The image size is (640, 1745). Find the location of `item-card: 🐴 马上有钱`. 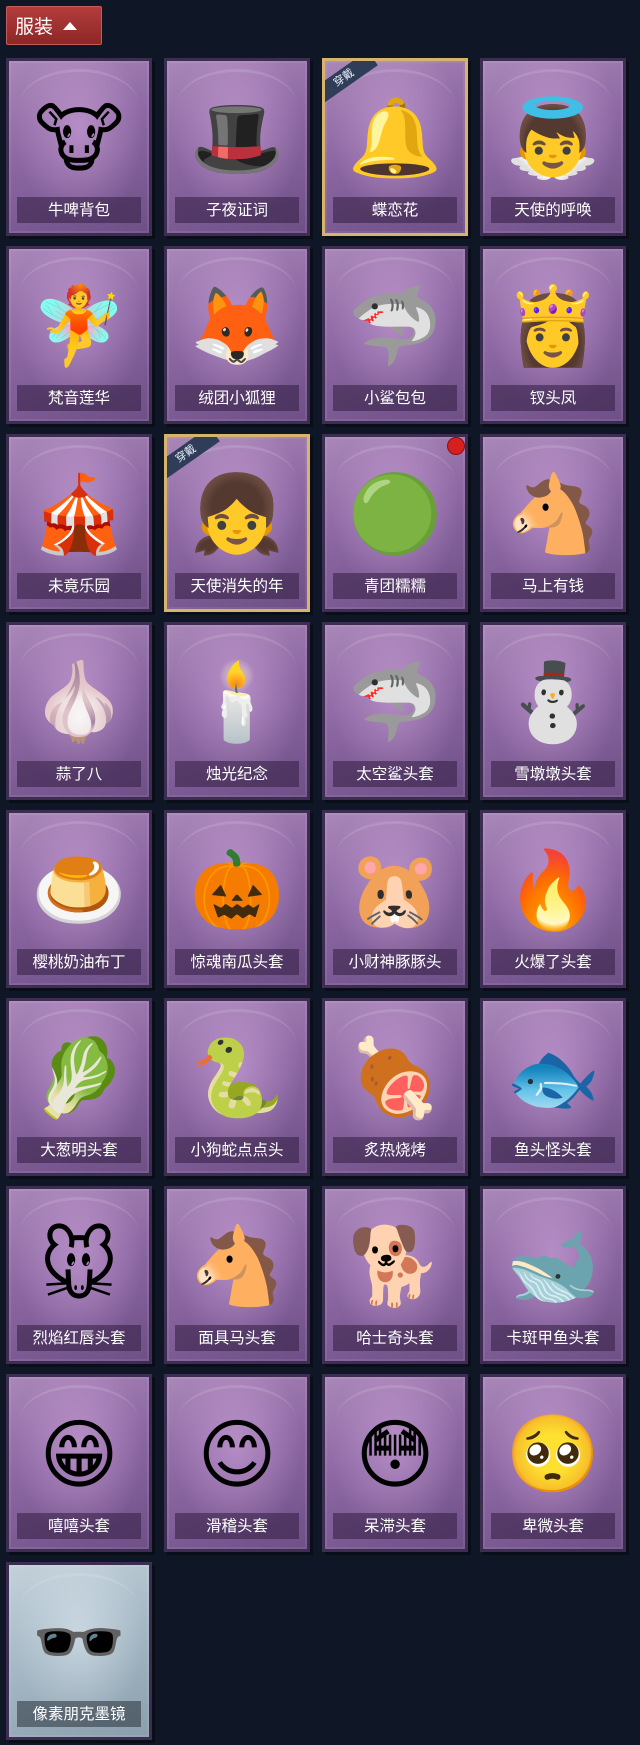

item-card: 🐴 马上有钱 is located at coordinates (553, 523).